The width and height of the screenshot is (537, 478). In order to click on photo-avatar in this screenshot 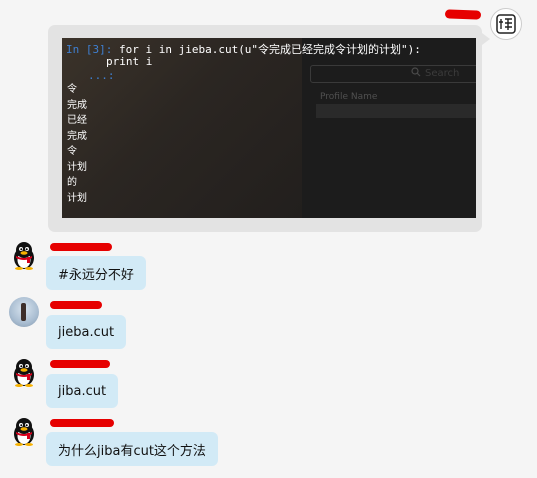, I will do `click(24, 312)`.